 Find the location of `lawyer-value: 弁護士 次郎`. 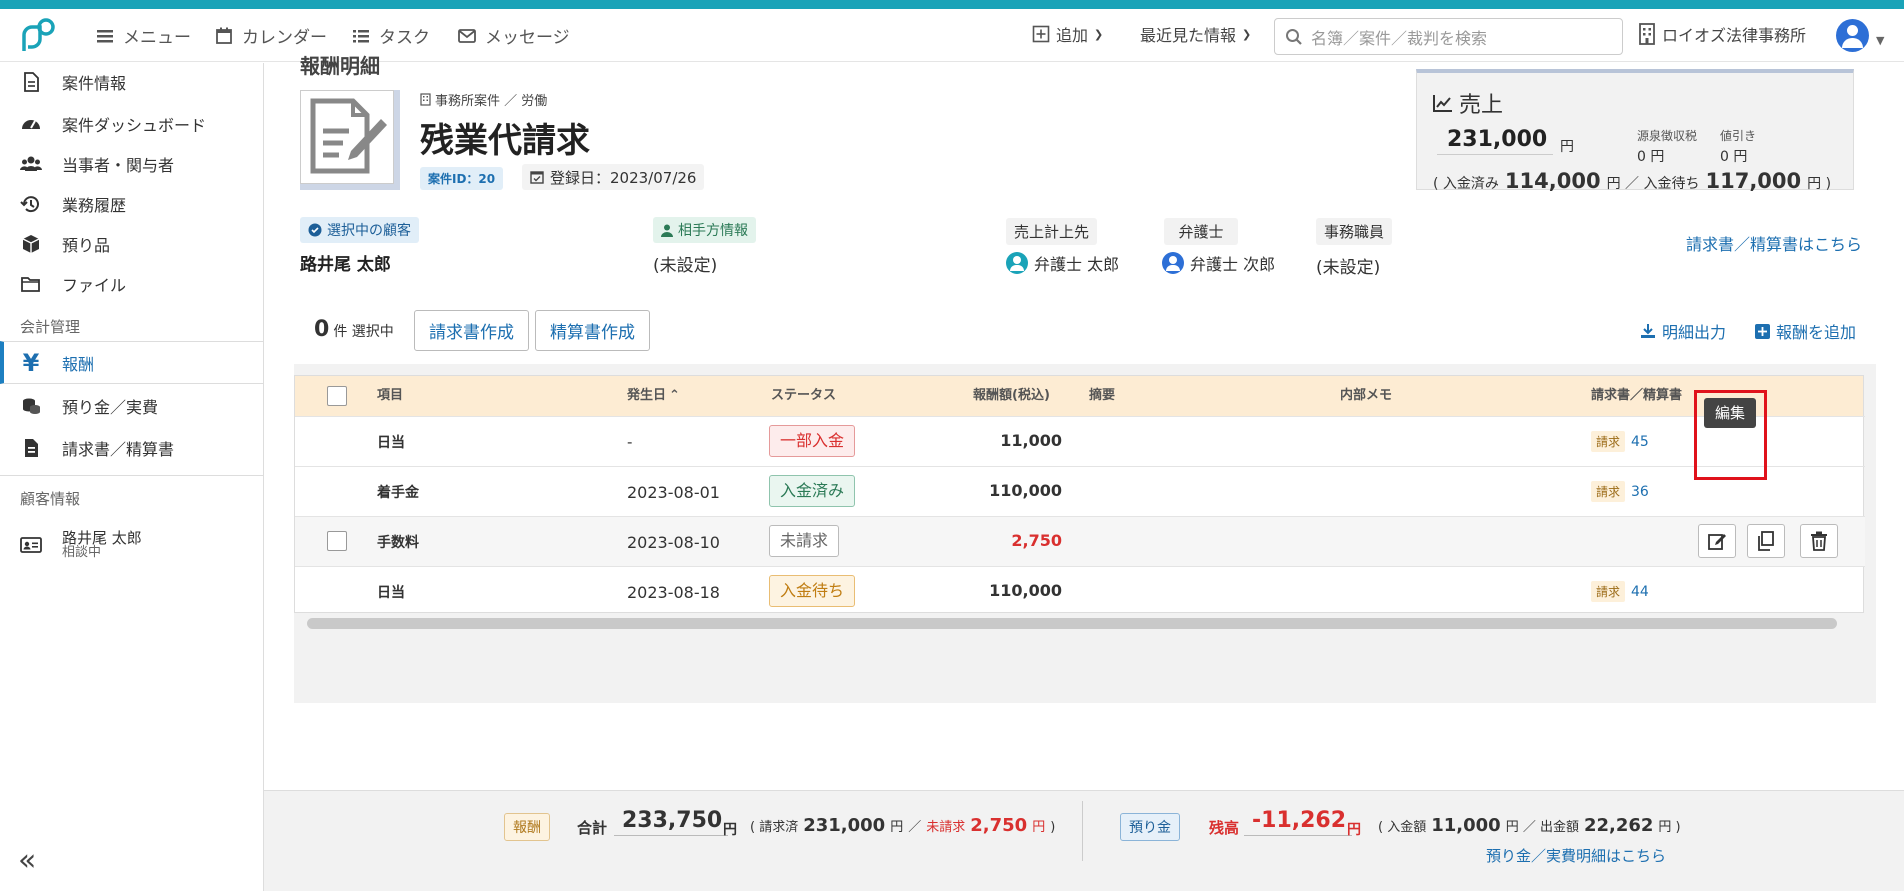

lawyer-value: 弁護士 次郎 is located at coordinates (1218, 263).